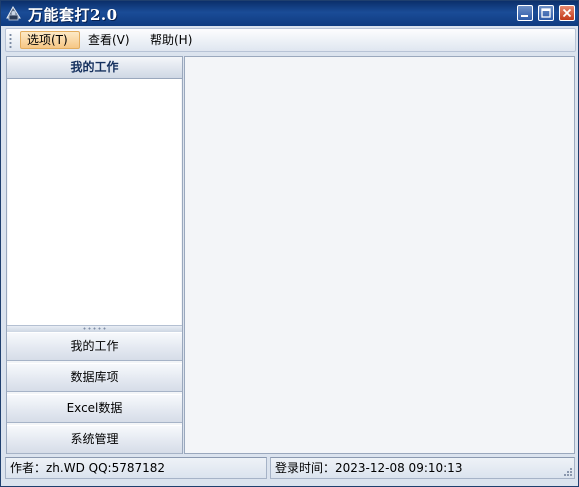 Image resolution: width=579 pixels, height=487 pixels. I want to click on splitter-grip-icon, so click(95, 328).